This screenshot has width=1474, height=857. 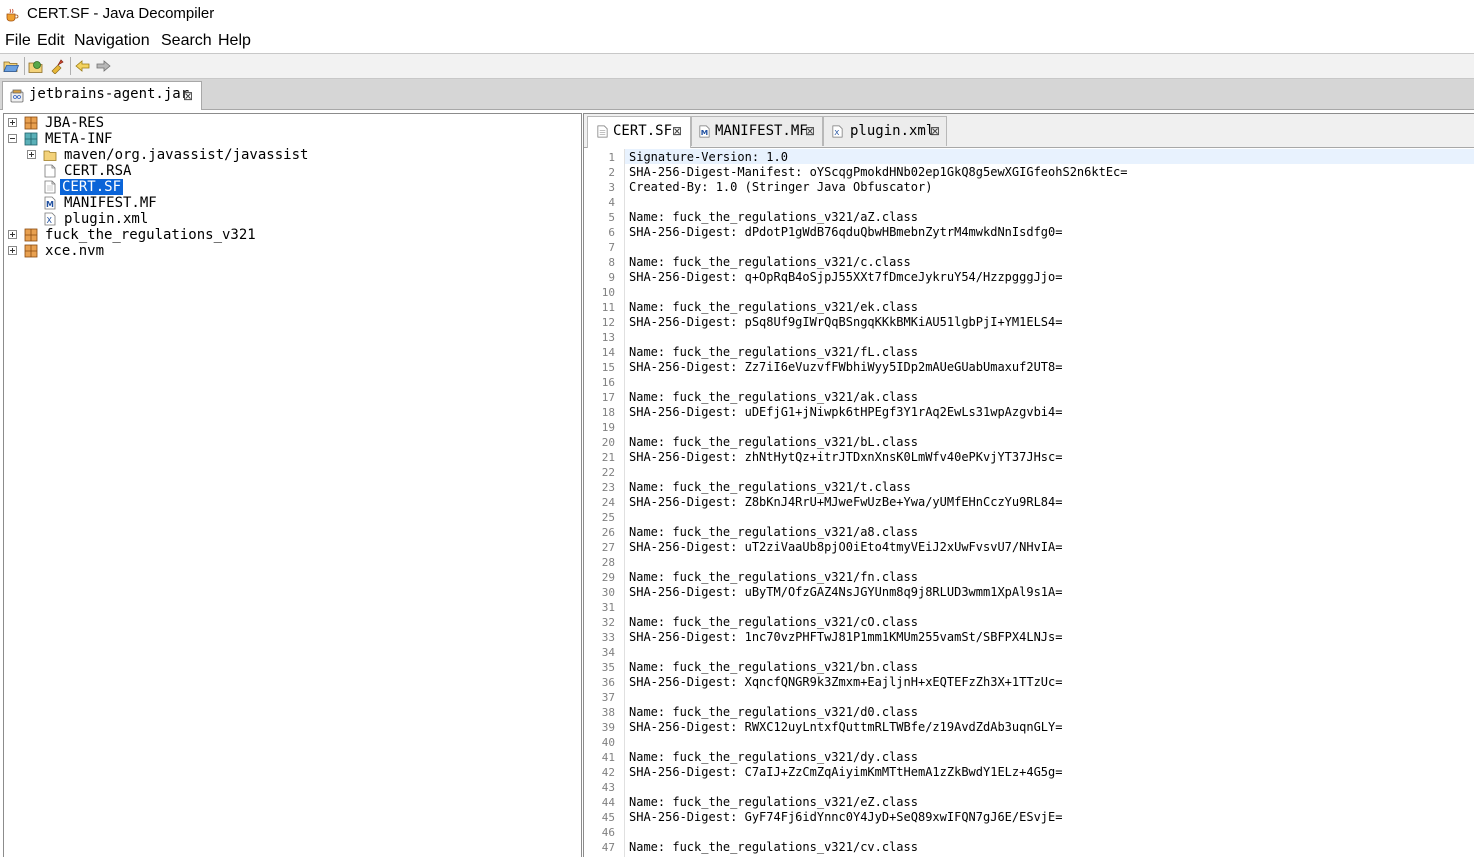 I want to click on line-number: 17, so click(x=608, y=397).